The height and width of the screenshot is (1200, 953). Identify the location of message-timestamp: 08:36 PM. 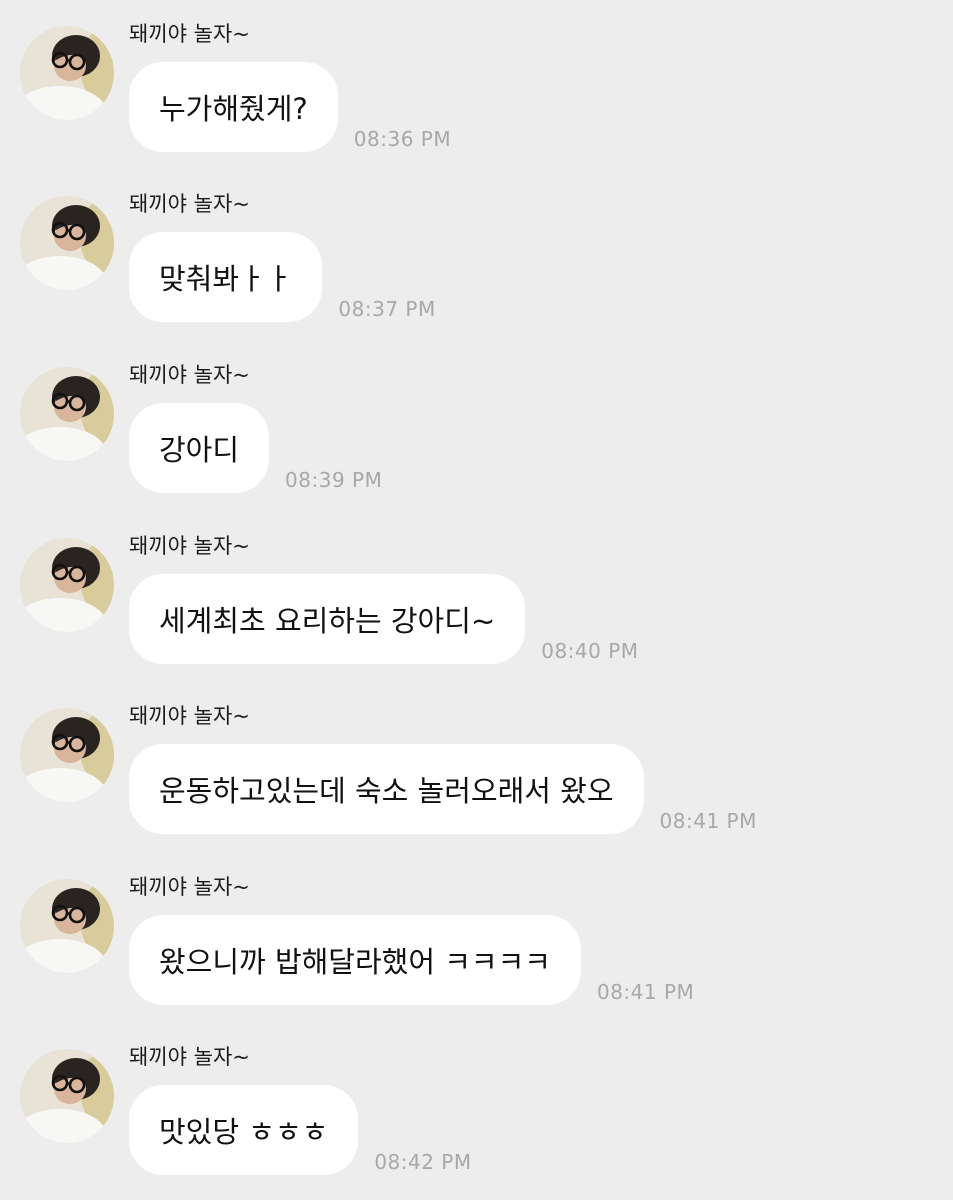
(402, 139).